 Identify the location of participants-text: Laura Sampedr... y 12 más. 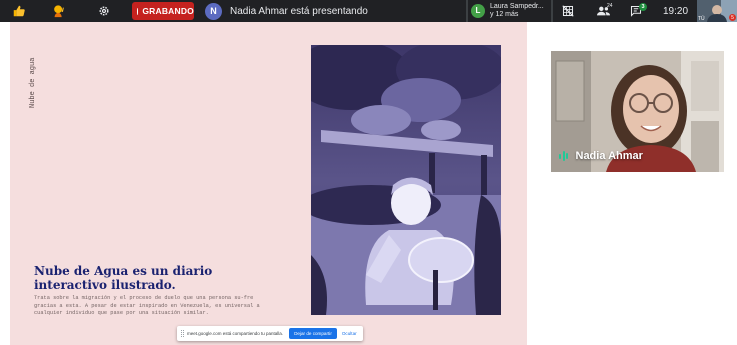
(517, 11).